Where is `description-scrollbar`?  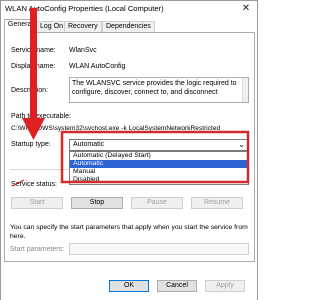
description-scrollbar is located at coordinates (245, 90).